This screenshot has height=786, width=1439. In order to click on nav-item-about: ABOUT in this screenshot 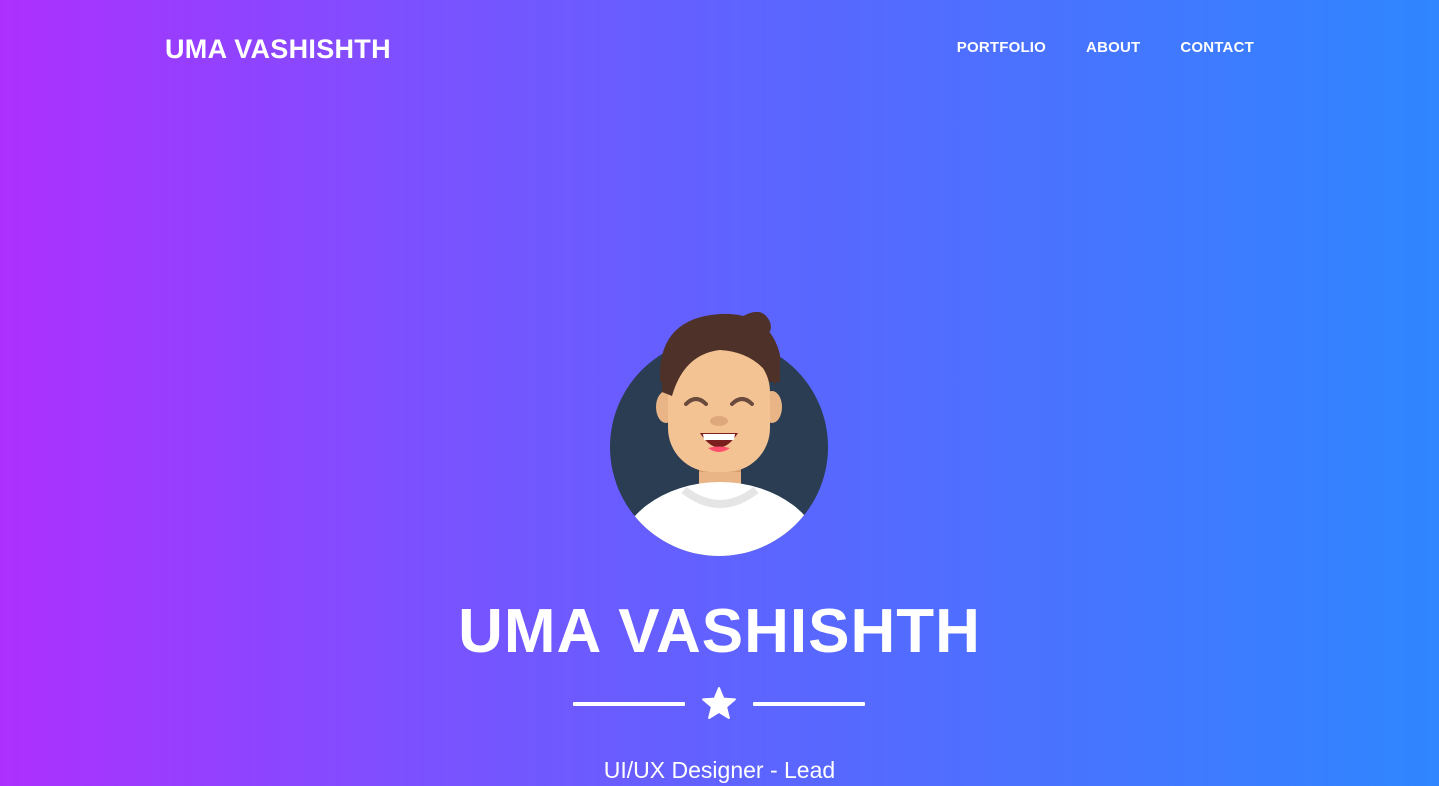, I will do `click(1113, 48)`.